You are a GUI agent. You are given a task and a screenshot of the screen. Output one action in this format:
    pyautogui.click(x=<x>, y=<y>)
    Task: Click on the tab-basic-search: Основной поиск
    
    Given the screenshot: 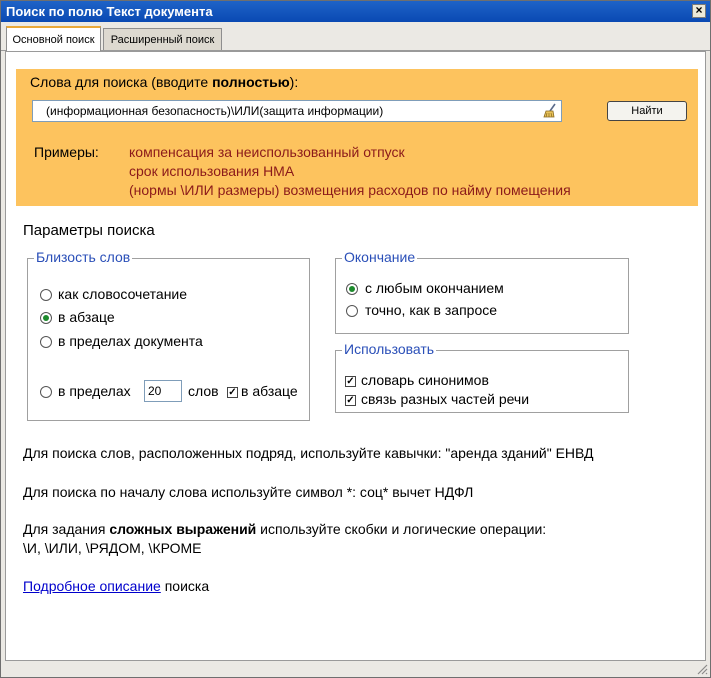 What is the action you would take?
    pyautogui.click(x=53, y=38)
    